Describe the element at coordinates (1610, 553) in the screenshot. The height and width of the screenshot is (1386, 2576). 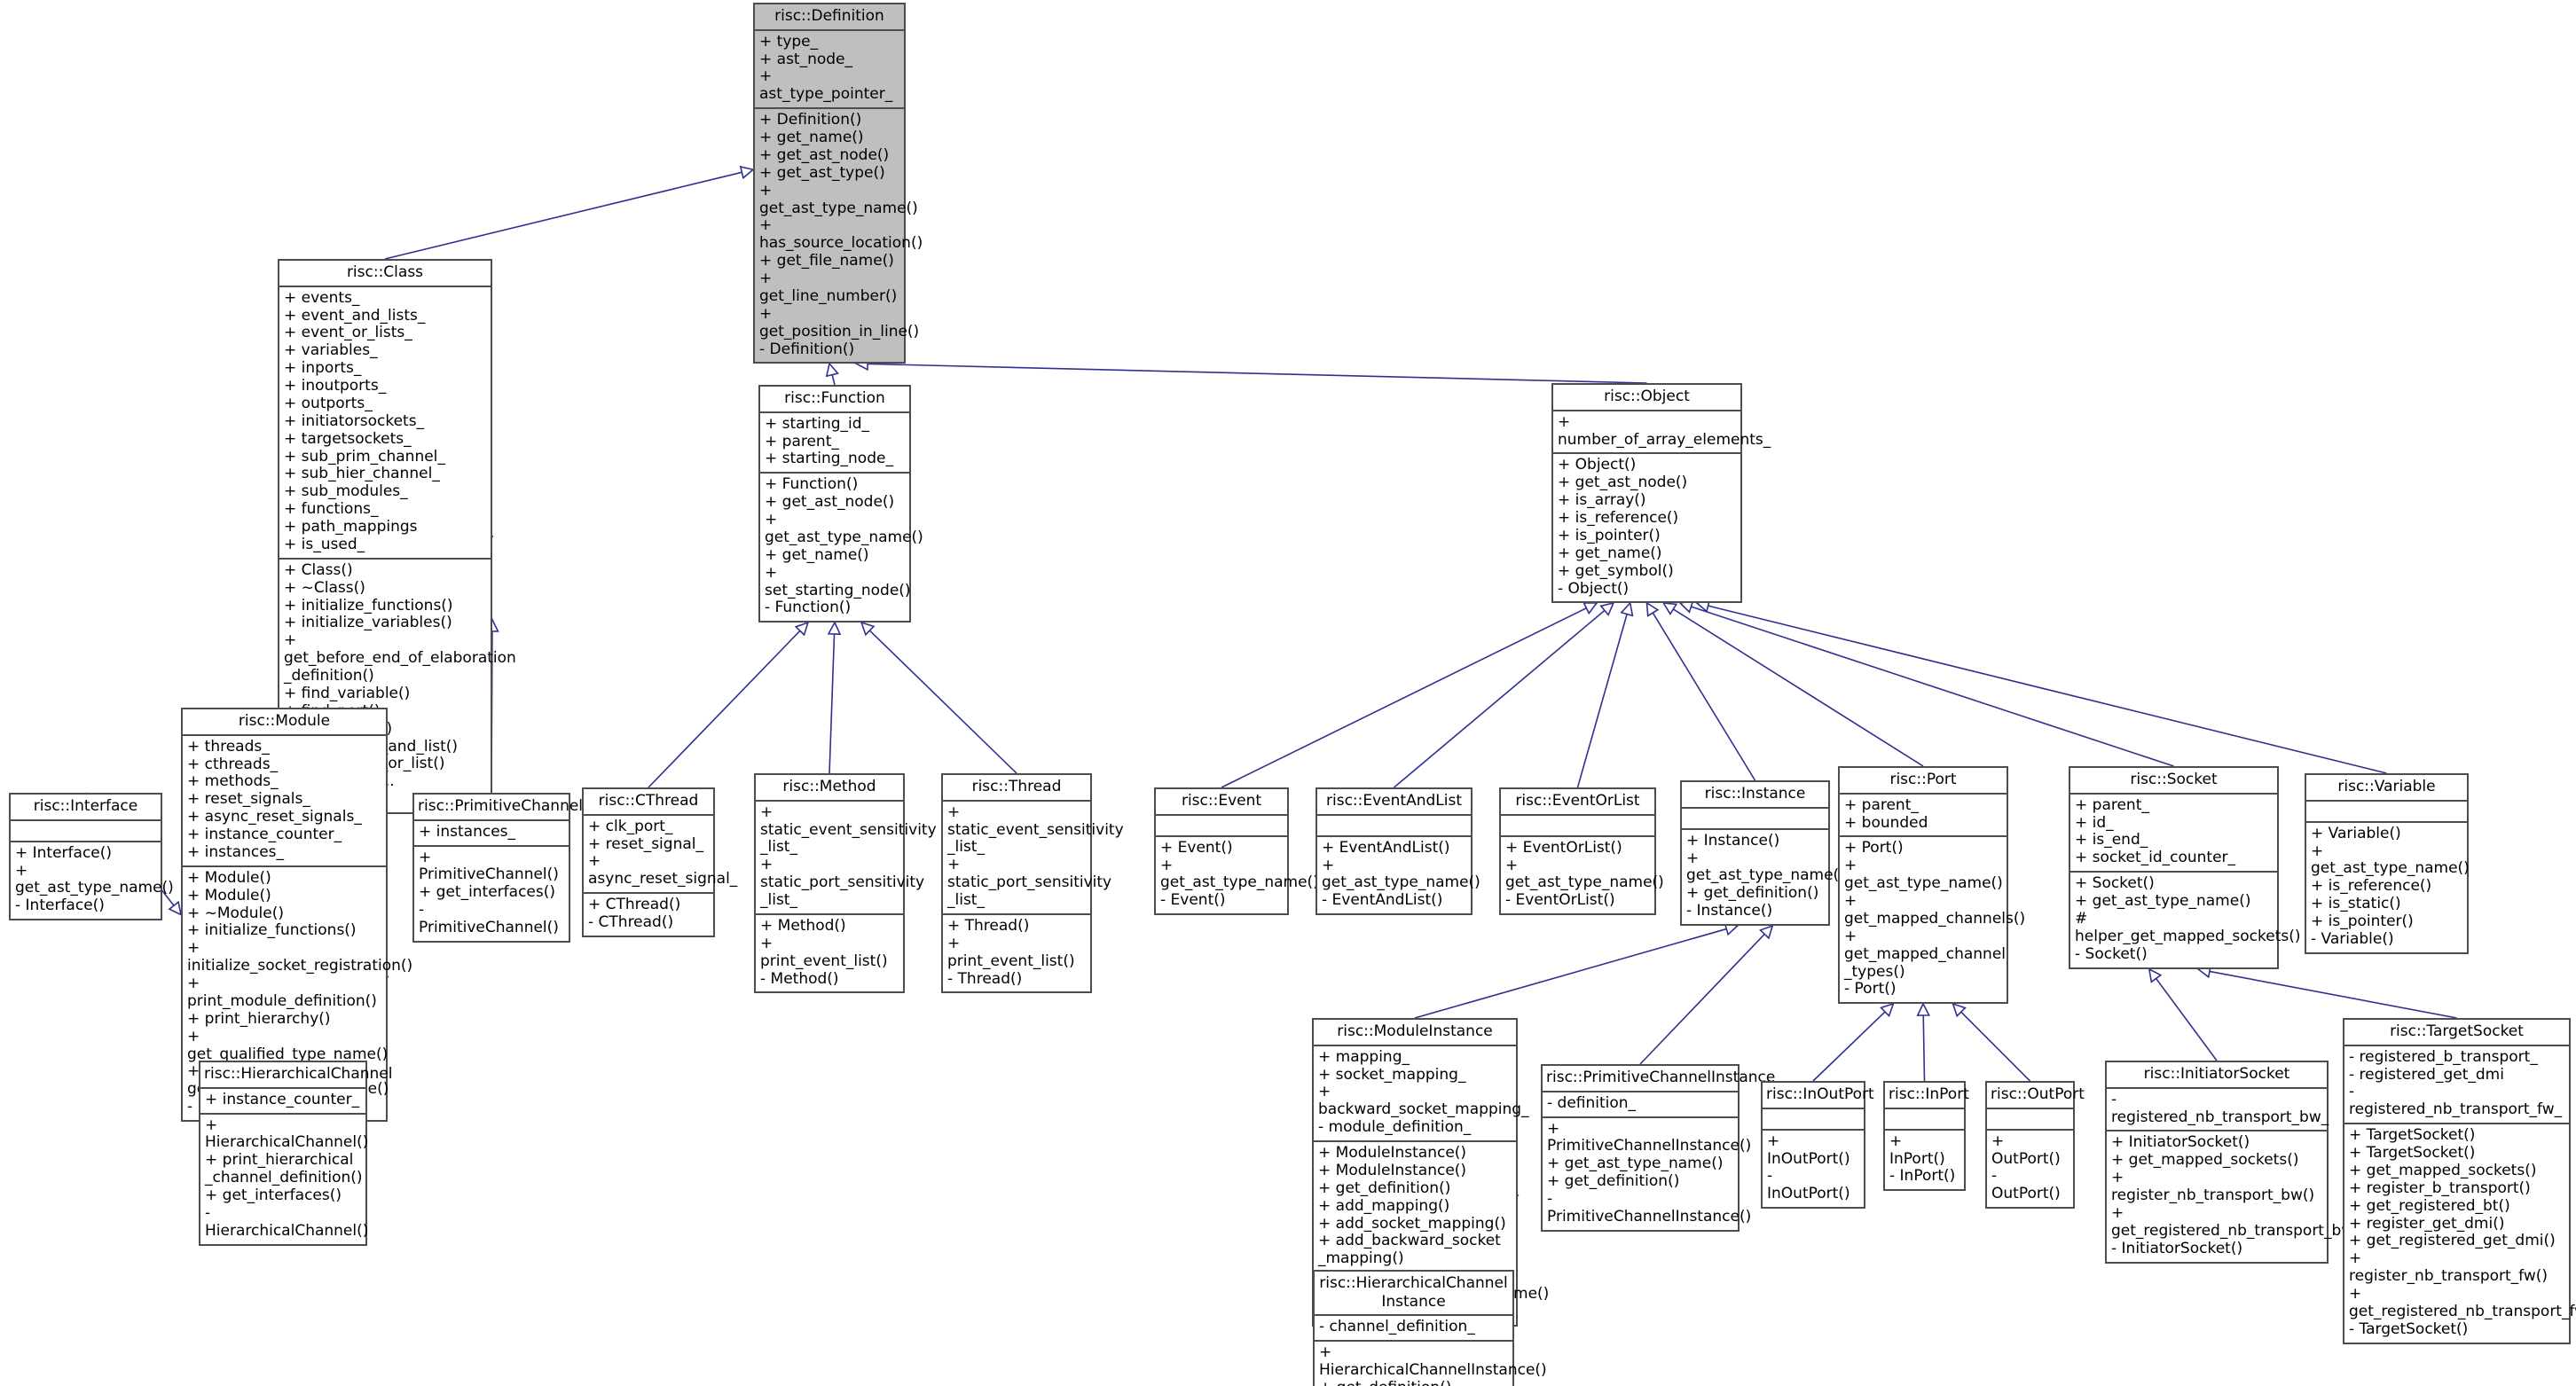
I see `operation-row: + get_name()` at that location.